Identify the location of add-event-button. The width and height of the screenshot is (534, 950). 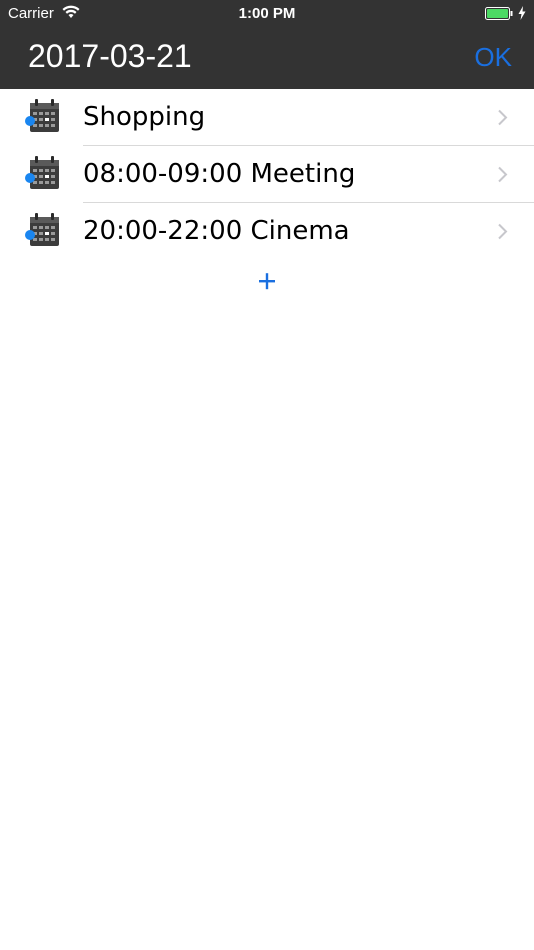
(267, 281).